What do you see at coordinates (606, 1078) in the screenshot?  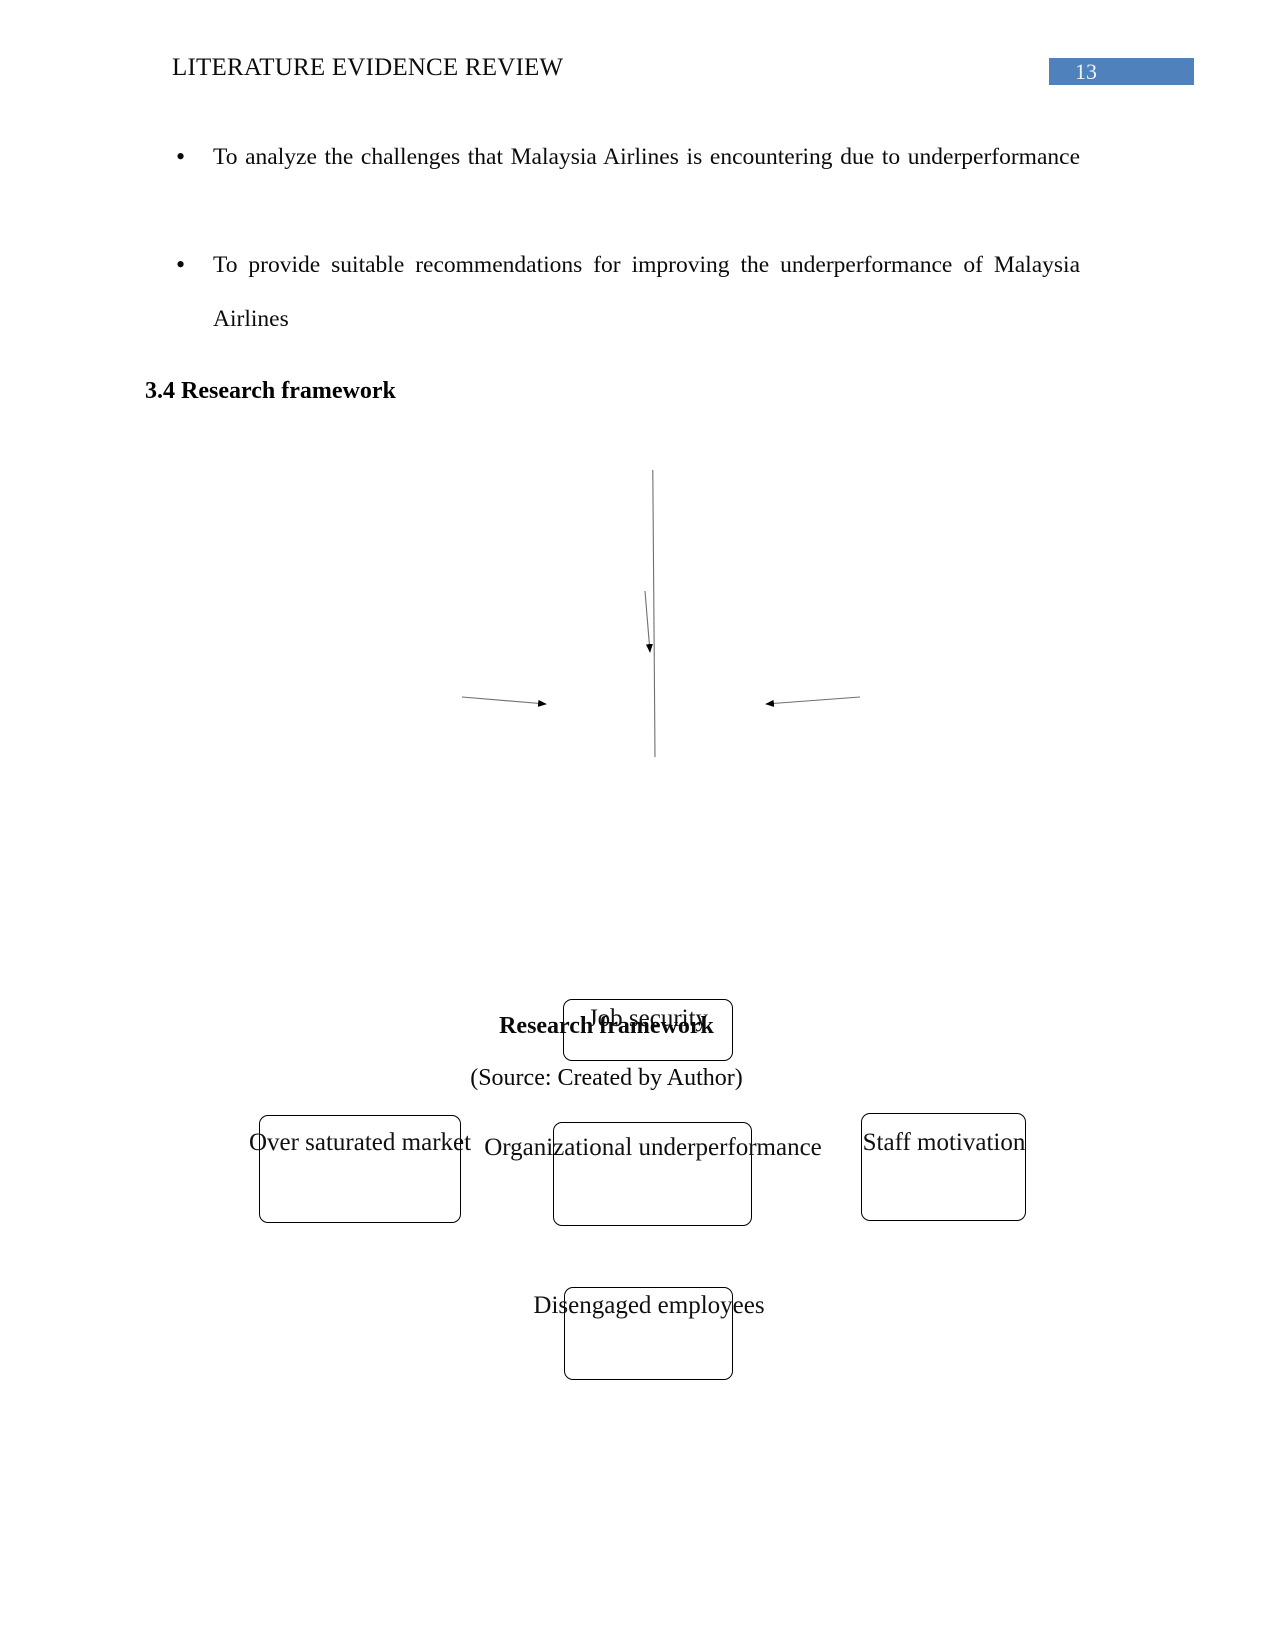 I see `figure-caption-source: (Source: Created by Author)` at bounding box center [606, 1078].